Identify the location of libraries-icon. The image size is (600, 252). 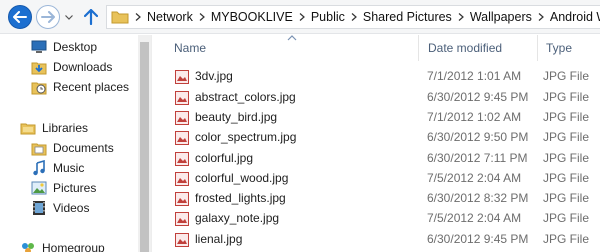
(28, 128).